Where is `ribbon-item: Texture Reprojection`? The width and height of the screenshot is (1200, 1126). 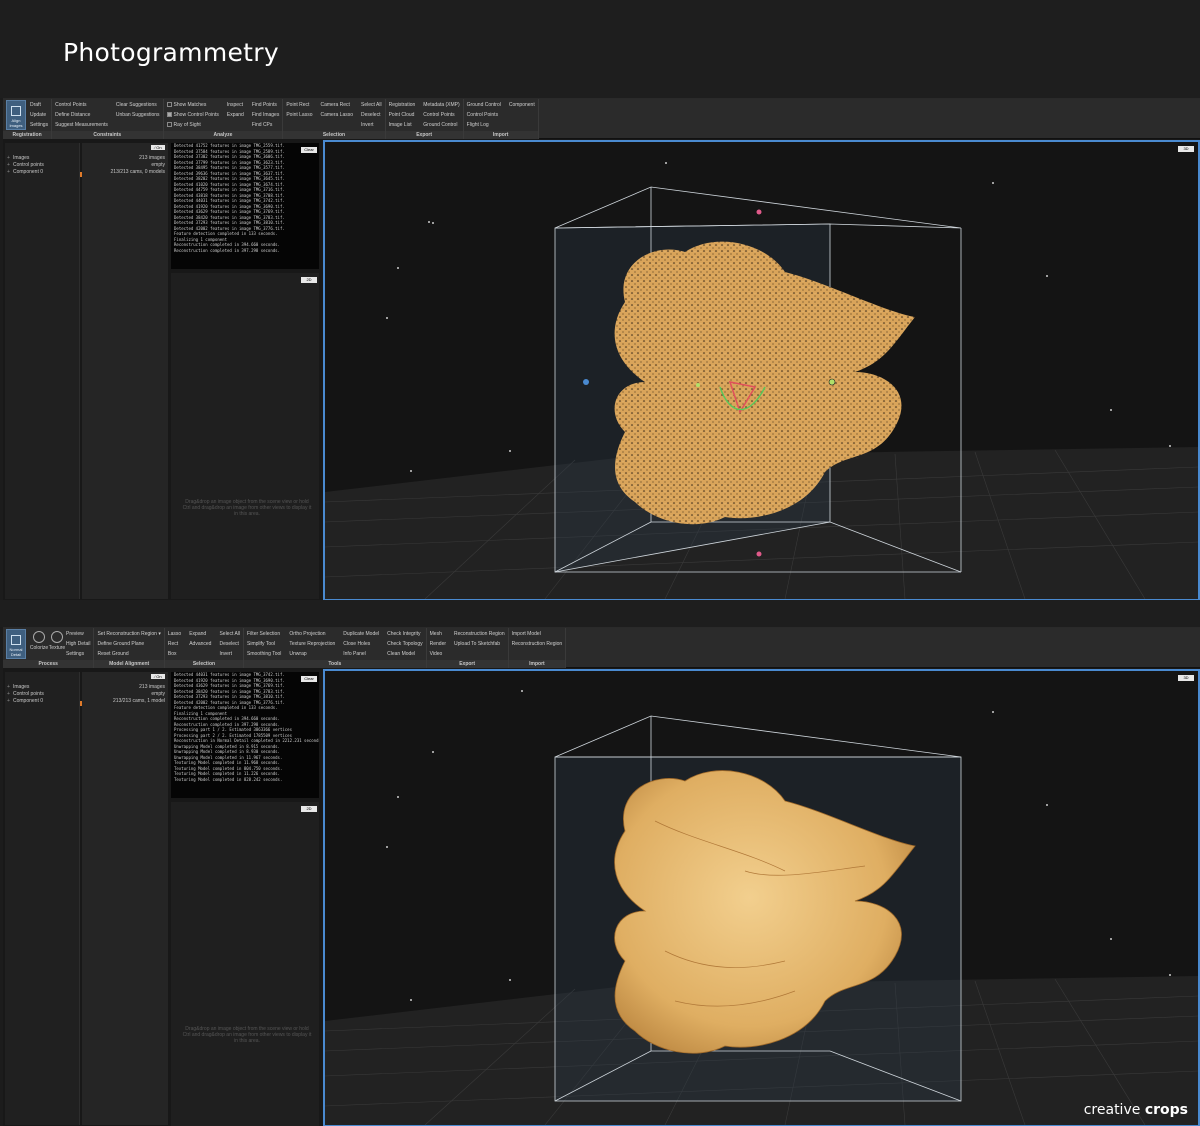 ribbon-item: Texture Reprojection is located at coordinates (312, 644).